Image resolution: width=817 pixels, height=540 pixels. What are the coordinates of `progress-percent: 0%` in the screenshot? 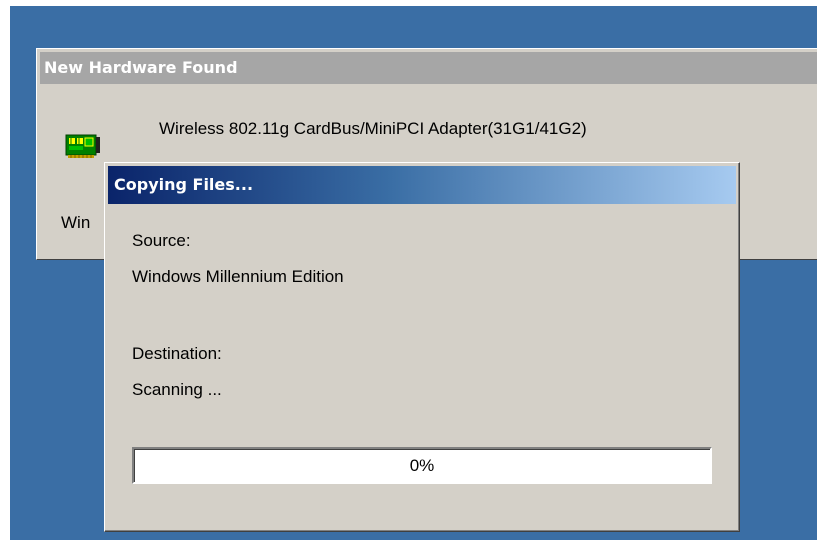 It's located at (422, 465).